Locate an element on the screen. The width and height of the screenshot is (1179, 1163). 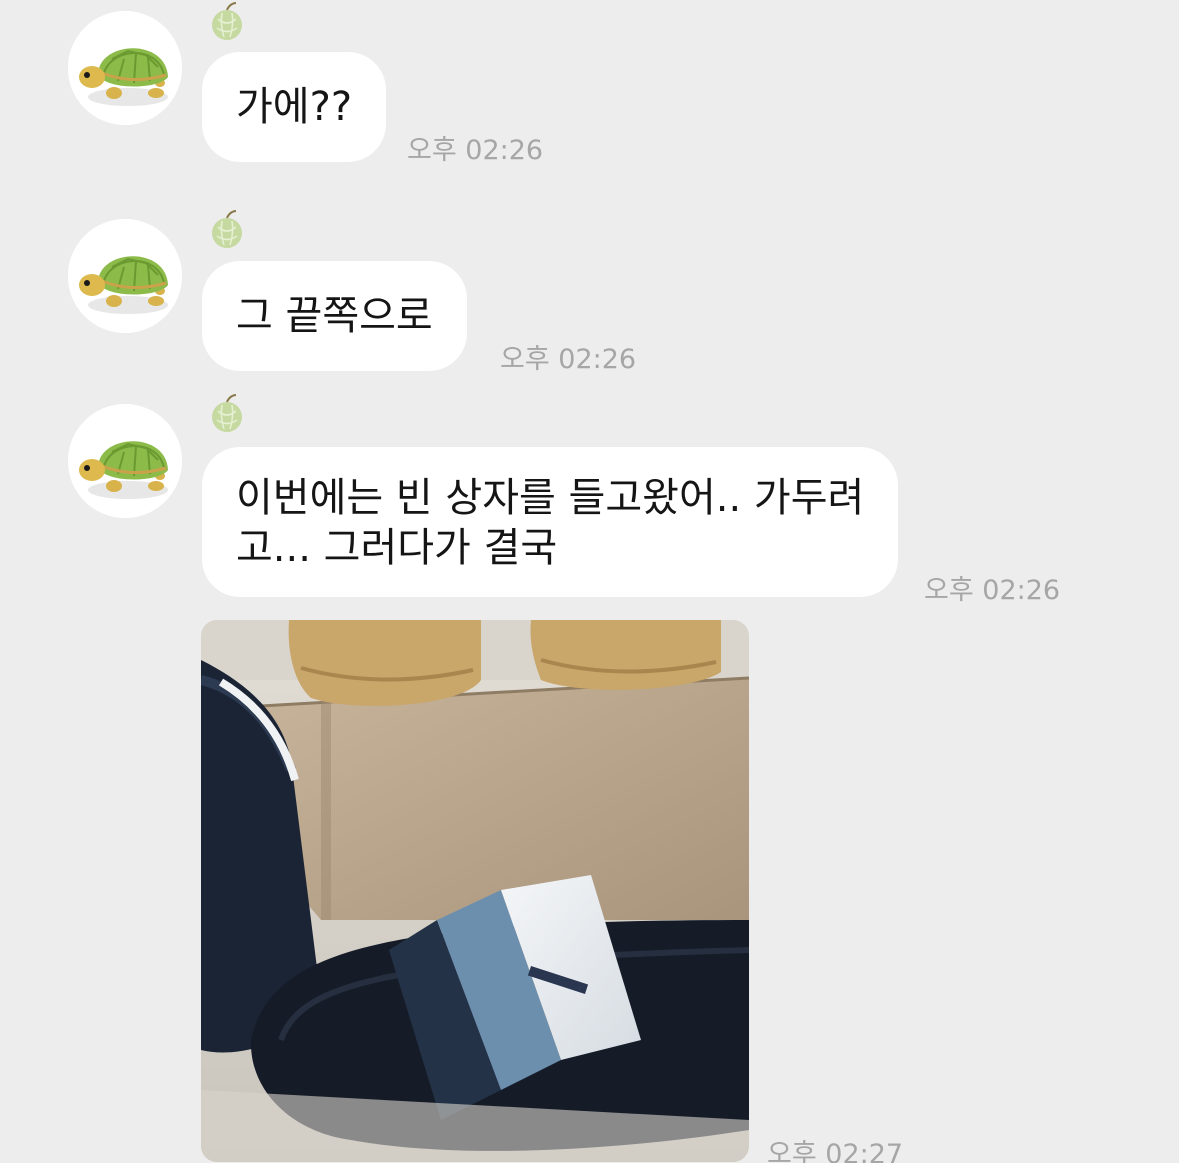
message-bubble: 이번에는 빈 상자를 들고왔어.. 가두려 고... 그러다가 결국 is located at coordinates (550, 522).